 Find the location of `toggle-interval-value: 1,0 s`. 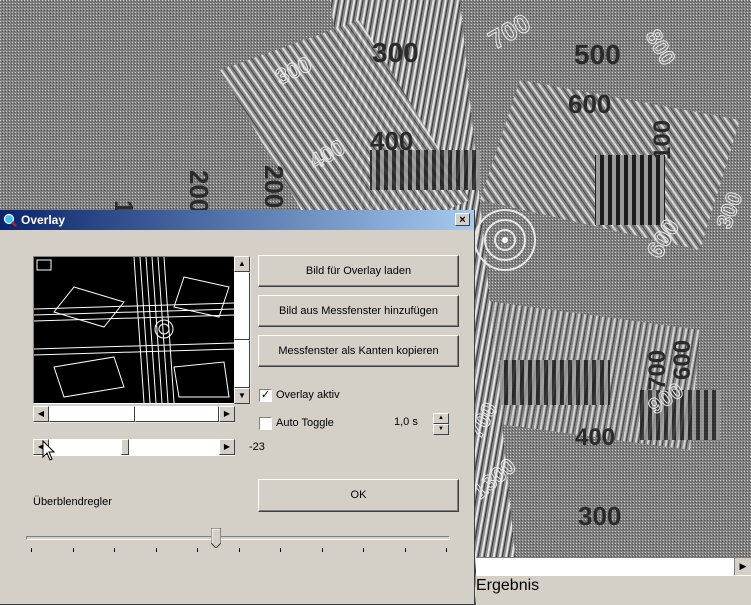

toggle-interval-value: 1,0 s is located at coordinates (406, 422).